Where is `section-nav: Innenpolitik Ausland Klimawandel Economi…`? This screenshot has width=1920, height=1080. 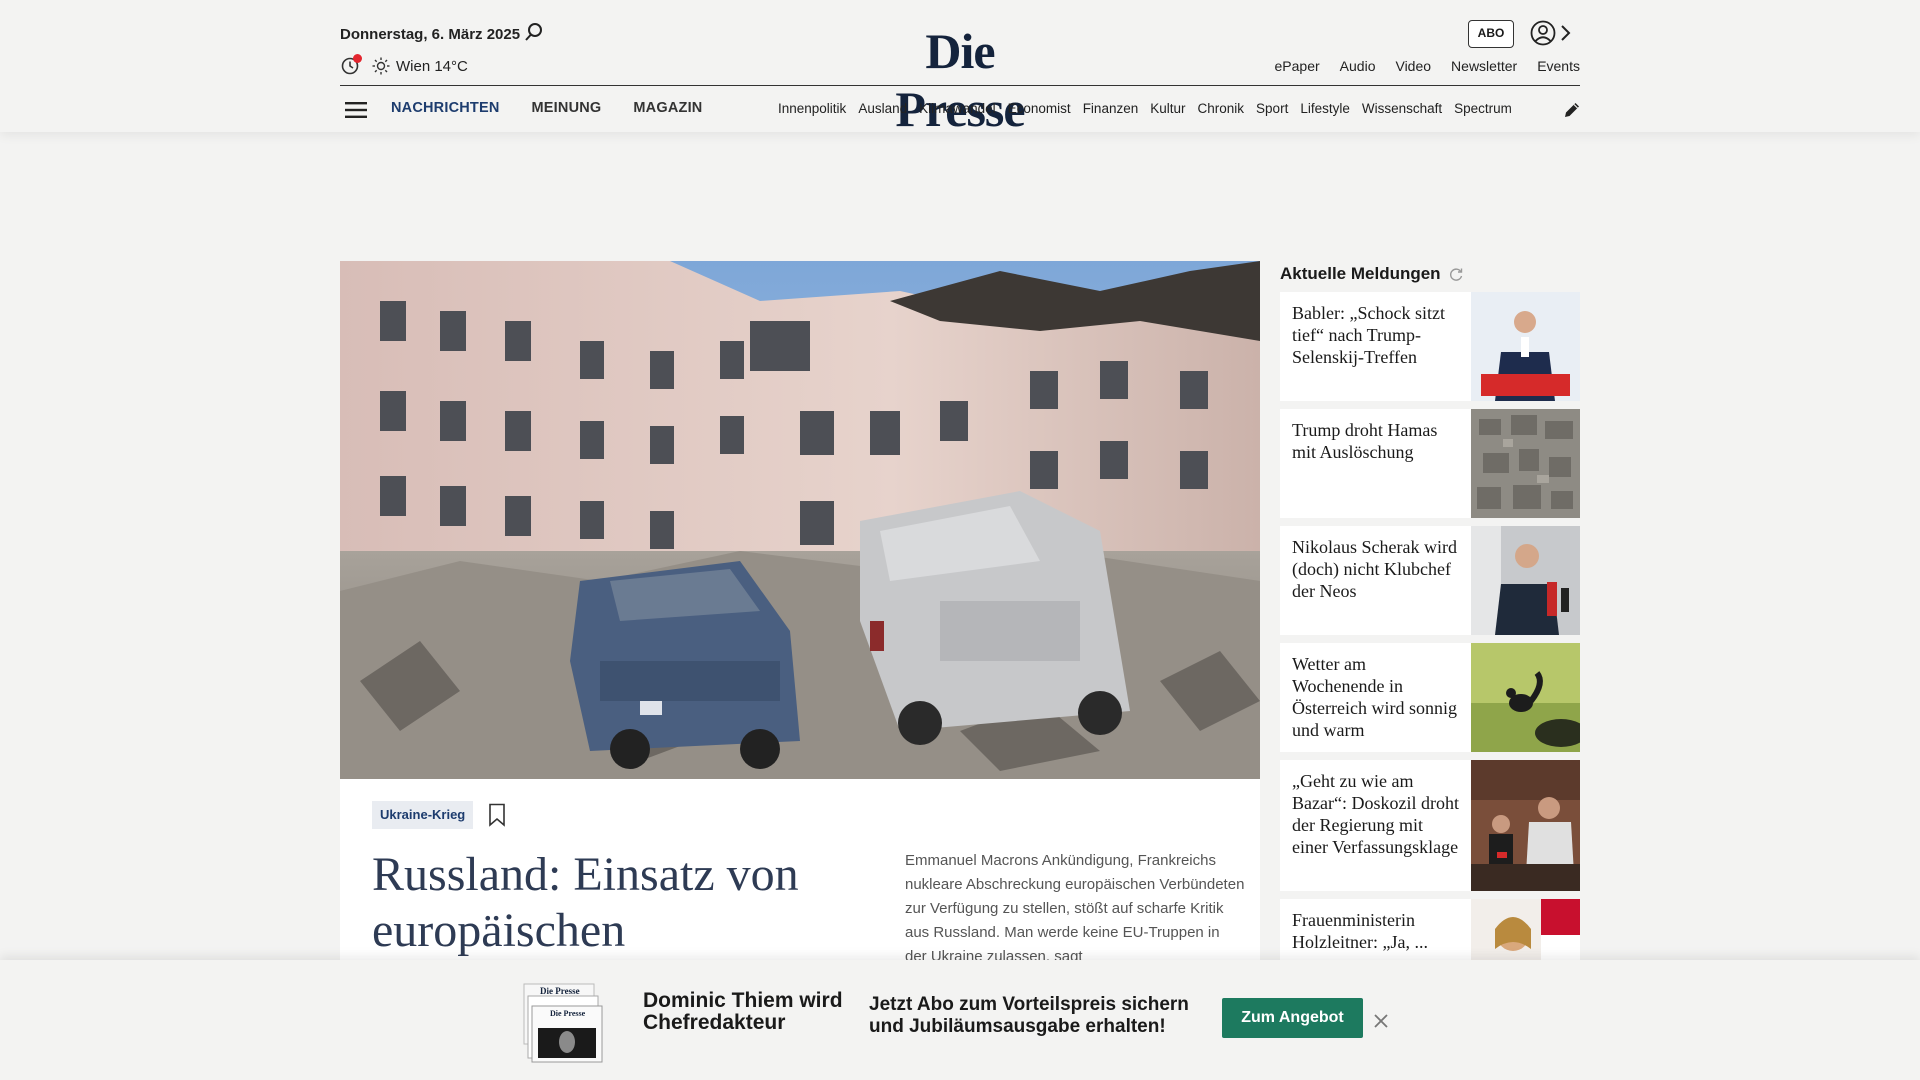
section-nav: Innenpolitik Ausland Klimawandel Economi… is located at coordinates (1155, 108).